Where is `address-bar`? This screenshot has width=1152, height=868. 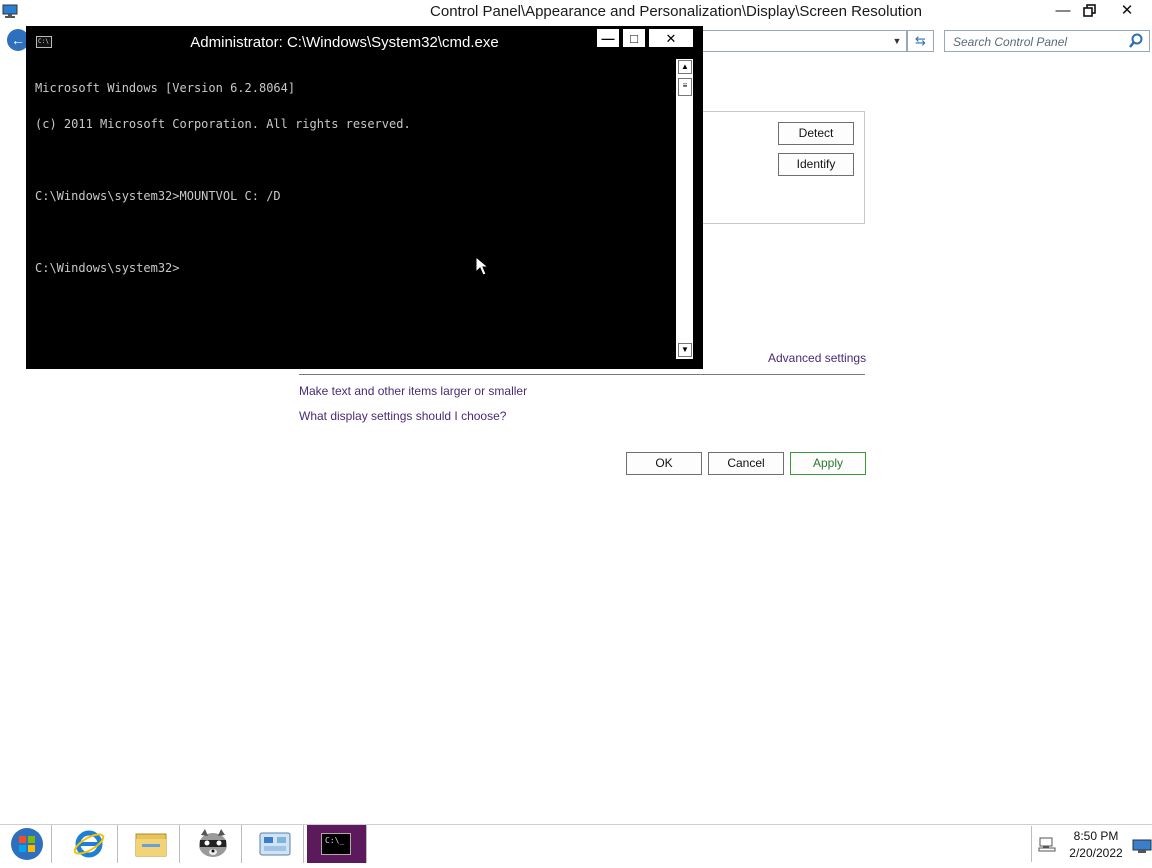
address-bar is located at coordinates (803, 41).